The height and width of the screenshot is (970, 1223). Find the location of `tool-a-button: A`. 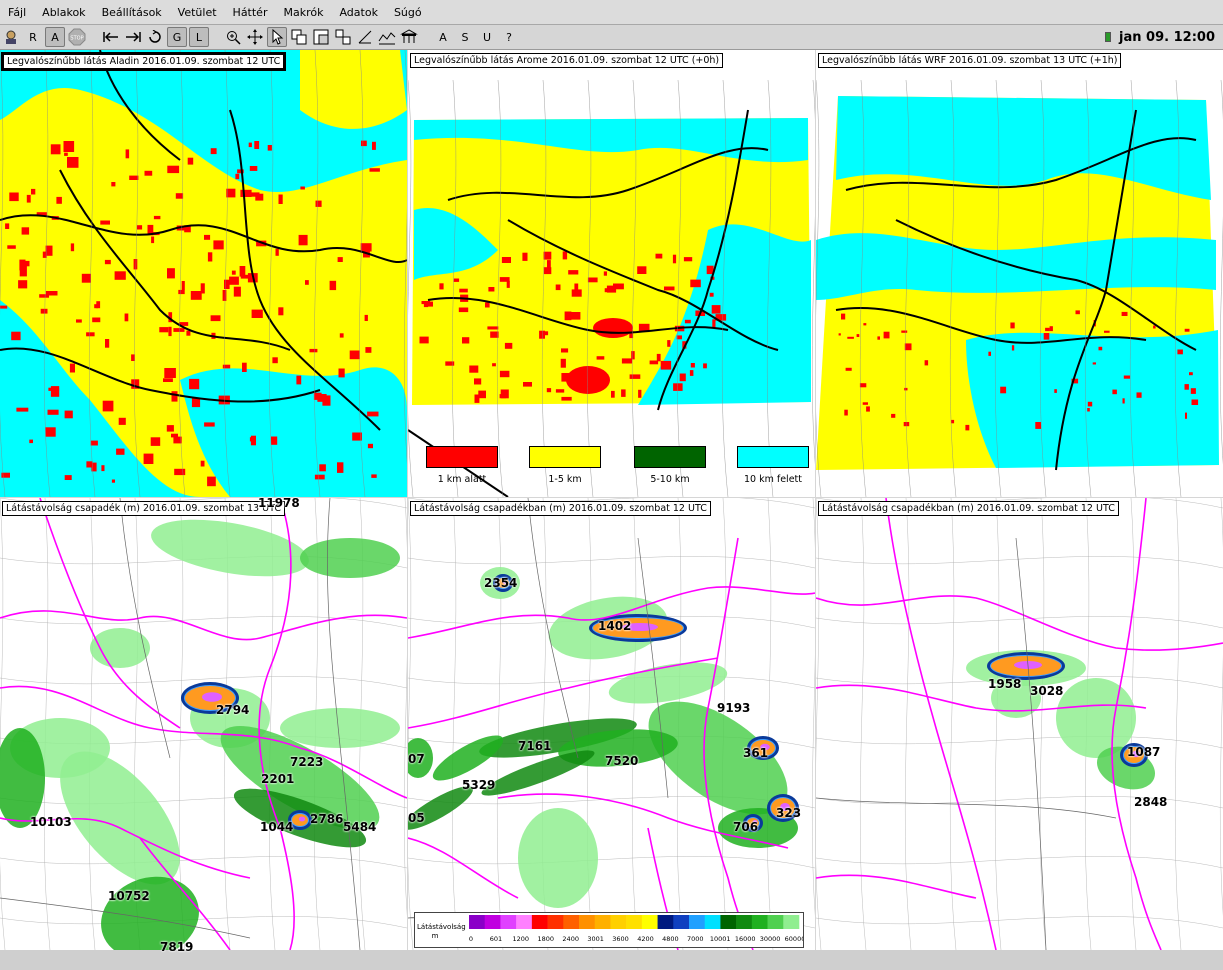

tool-a-button: A is located at coordinates (55, 37).